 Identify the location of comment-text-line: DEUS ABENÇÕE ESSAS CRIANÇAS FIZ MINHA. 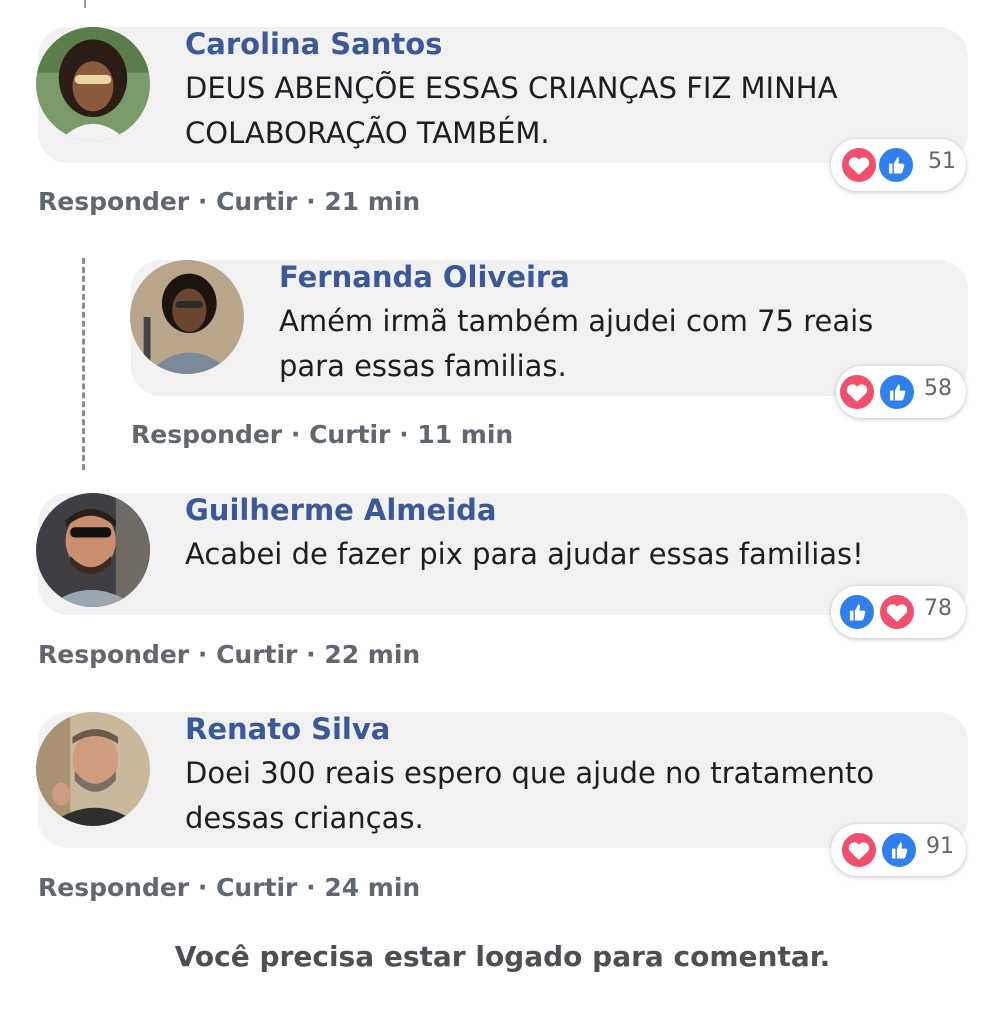
(511, 88).